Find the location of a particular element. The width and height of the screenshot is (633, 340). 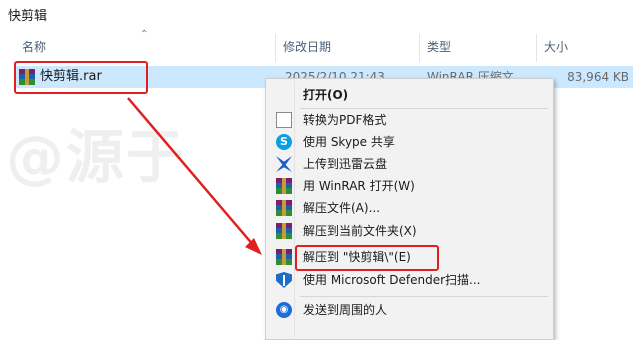

xunlei-icon is located at coordinates (284, 164).